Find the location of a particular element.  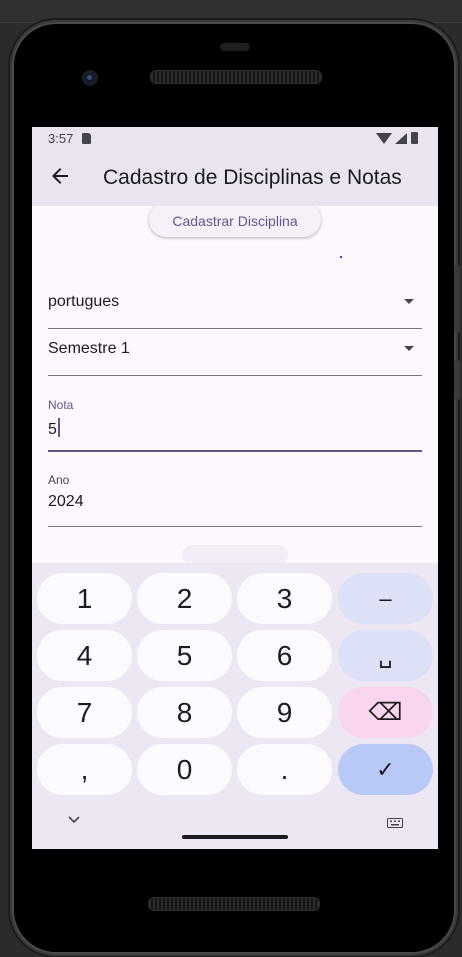

key-7: 7 is located at coordinates (84, 712).